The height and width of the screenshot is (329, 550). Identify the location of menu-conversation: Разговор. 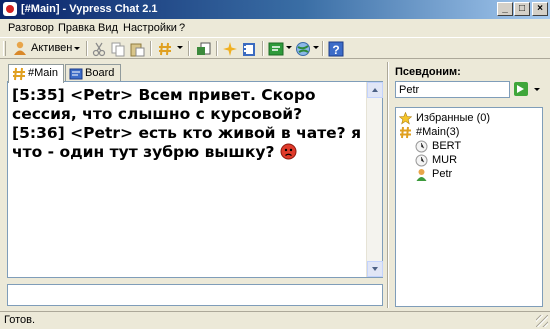
(31, 28).